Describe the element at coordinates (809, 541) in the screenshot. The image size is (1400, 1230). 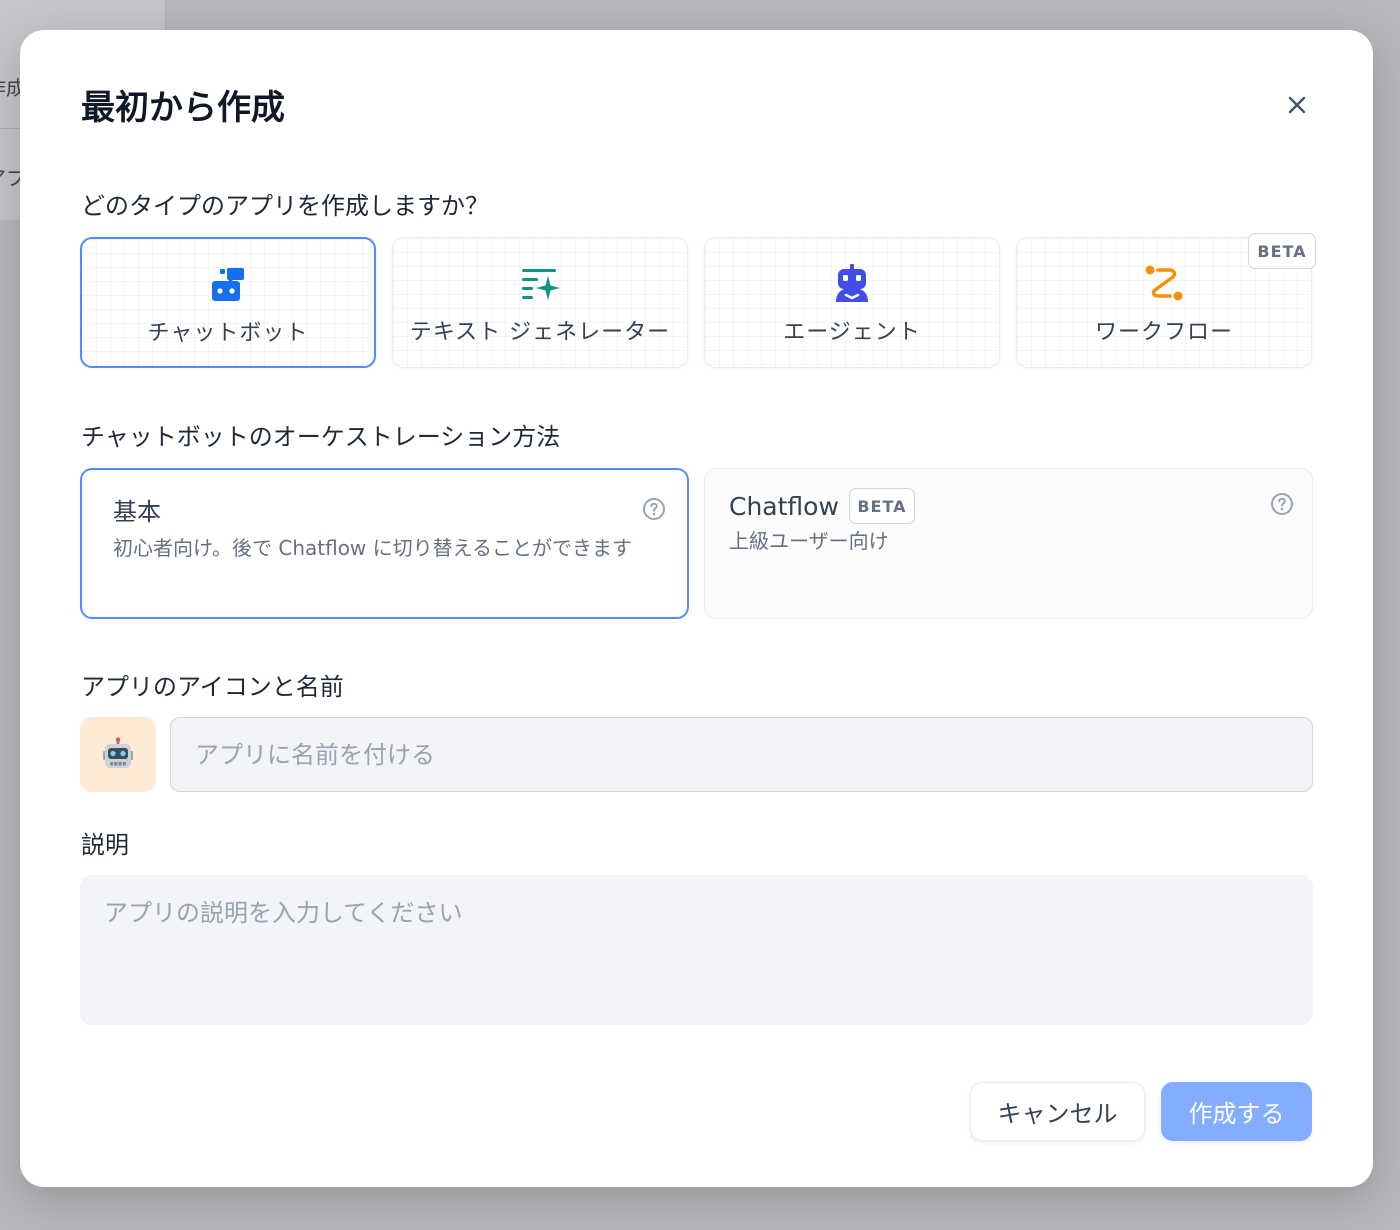
I see `orchestration-desc-chatflow: 上級ユーザー向け` at that location.